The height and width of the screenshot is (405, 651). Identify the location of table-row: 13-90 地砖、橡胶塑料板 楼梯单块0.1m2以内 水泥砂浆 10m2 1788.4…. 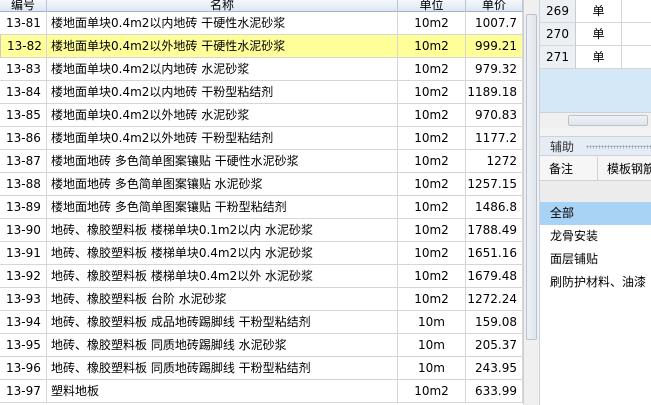
(262, 230).